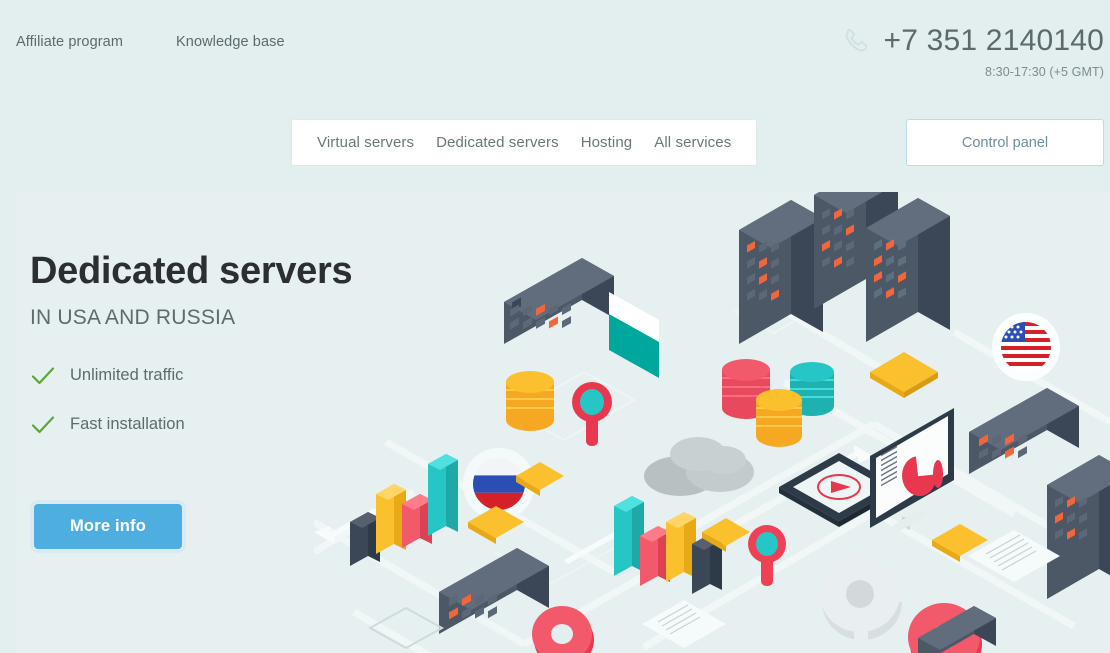 The width and height of the screenshot is (1110, 653). Describe the element at coordinates (1005, 142) in the screenshot. I see `control-panel-button: Control panel` at that location.